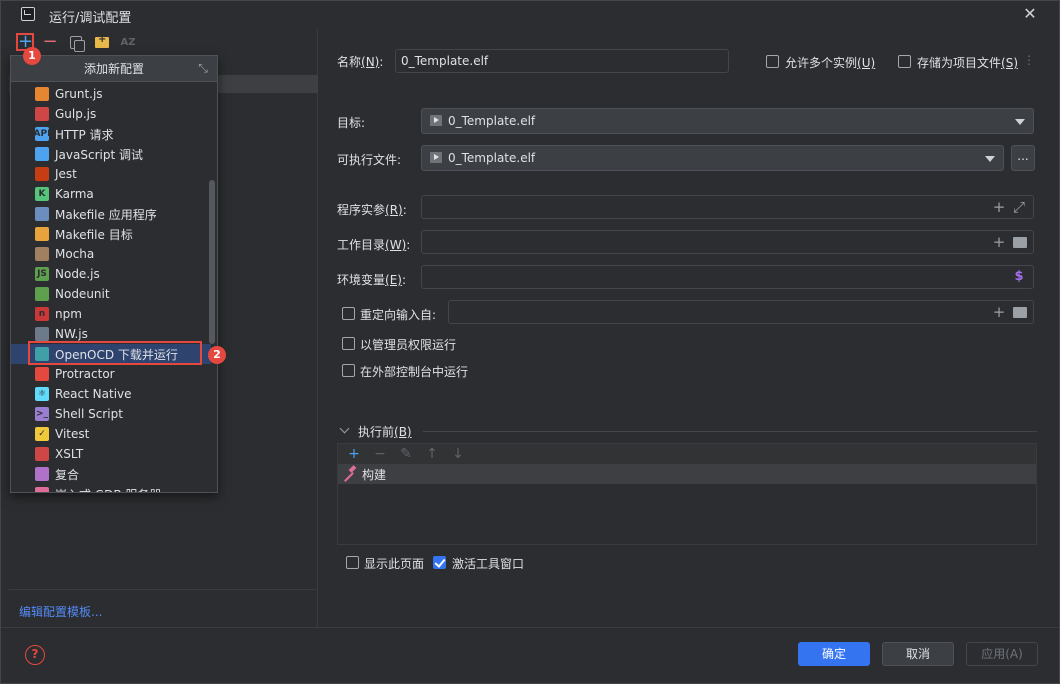 The height and width of the screenshot is (684, 1060). What do you see at coordinates (50, 42) in the screenshot?
I see `remove-config-button: −` at bounding box center [50, 42].